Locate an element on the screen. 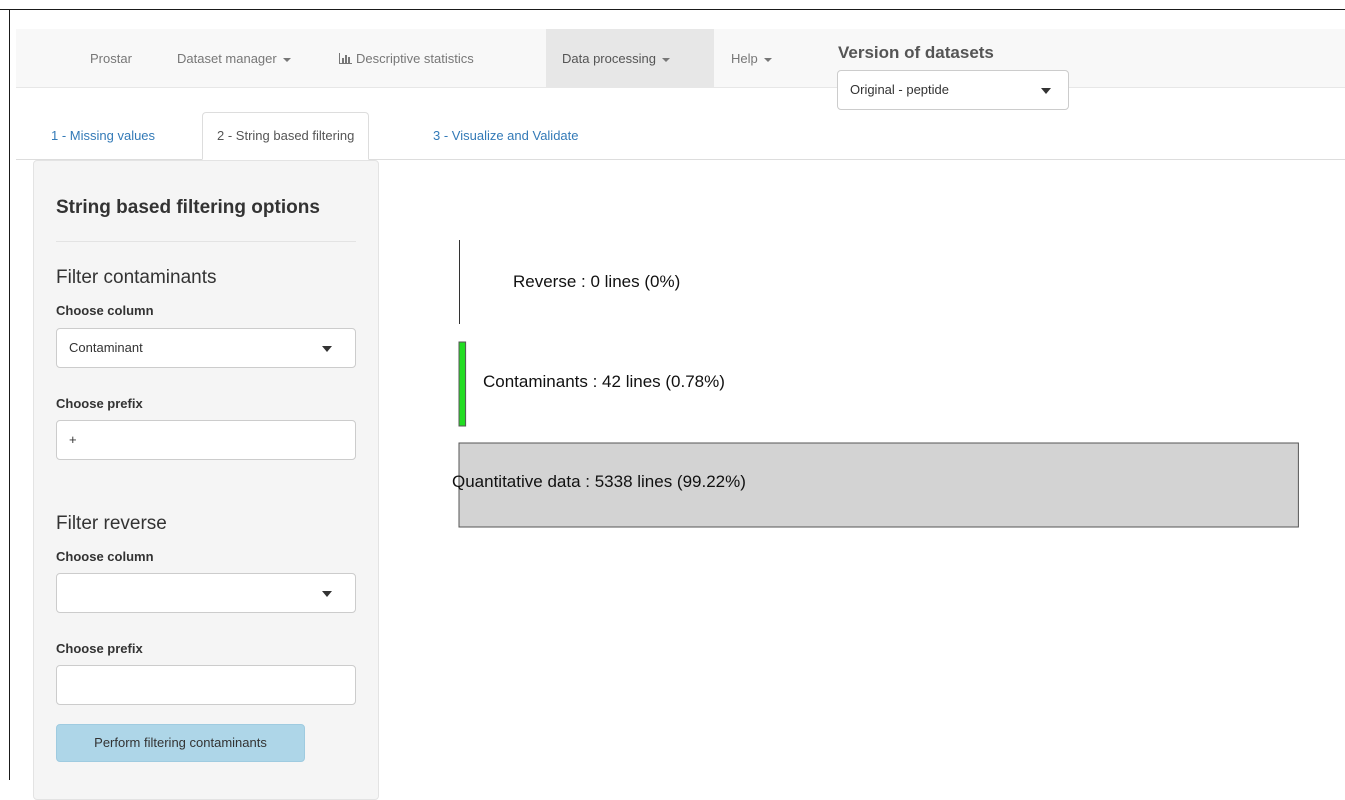 This screenshot has height=800, width=1345. chart-bar-contaminants is located at coordinates (462, 384).